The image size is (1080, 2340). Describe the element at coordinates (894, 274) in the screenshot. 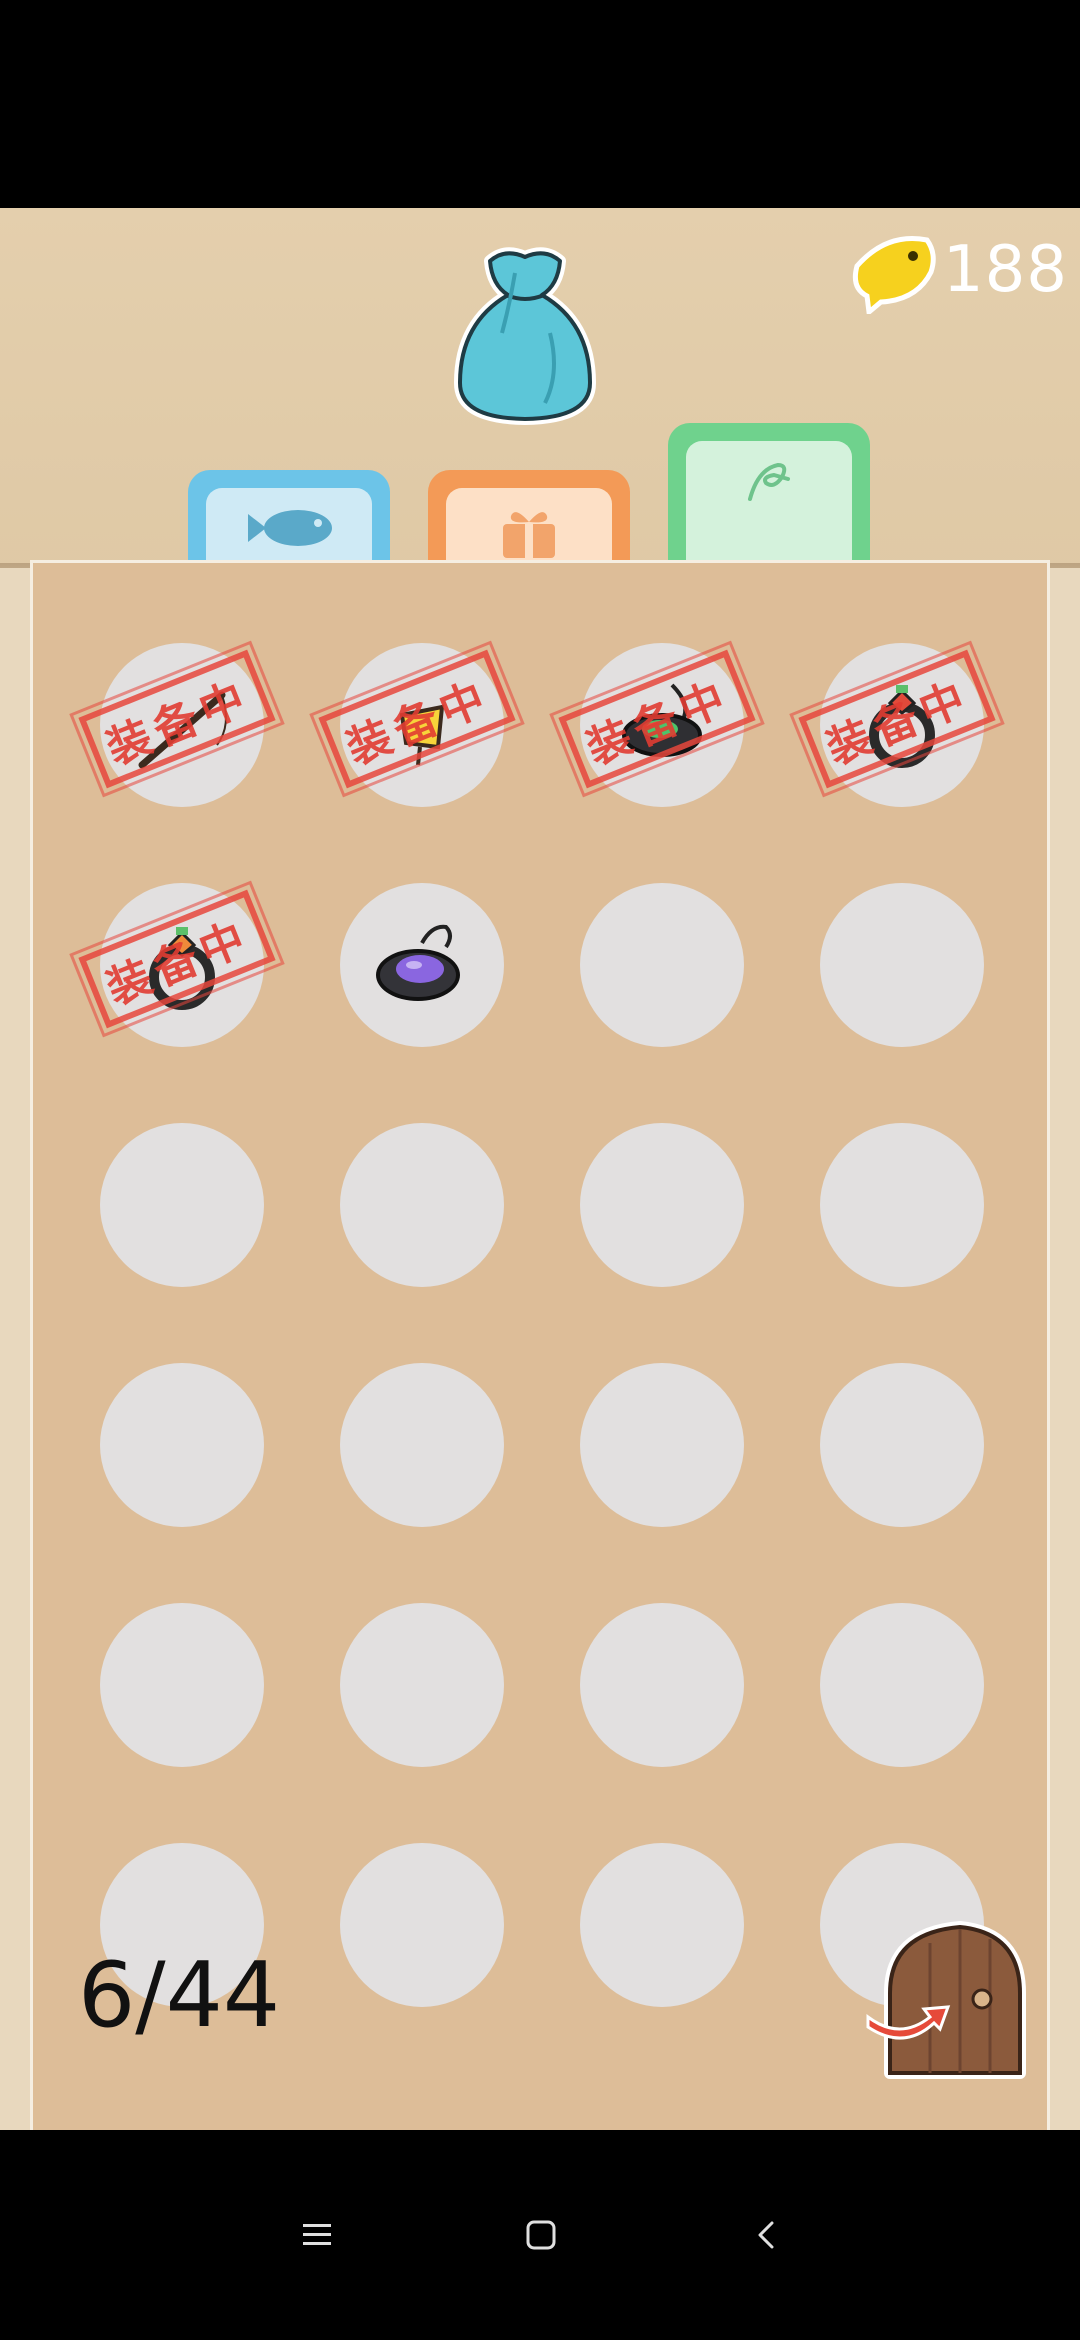

I see `fish-coin-icon` at that location.